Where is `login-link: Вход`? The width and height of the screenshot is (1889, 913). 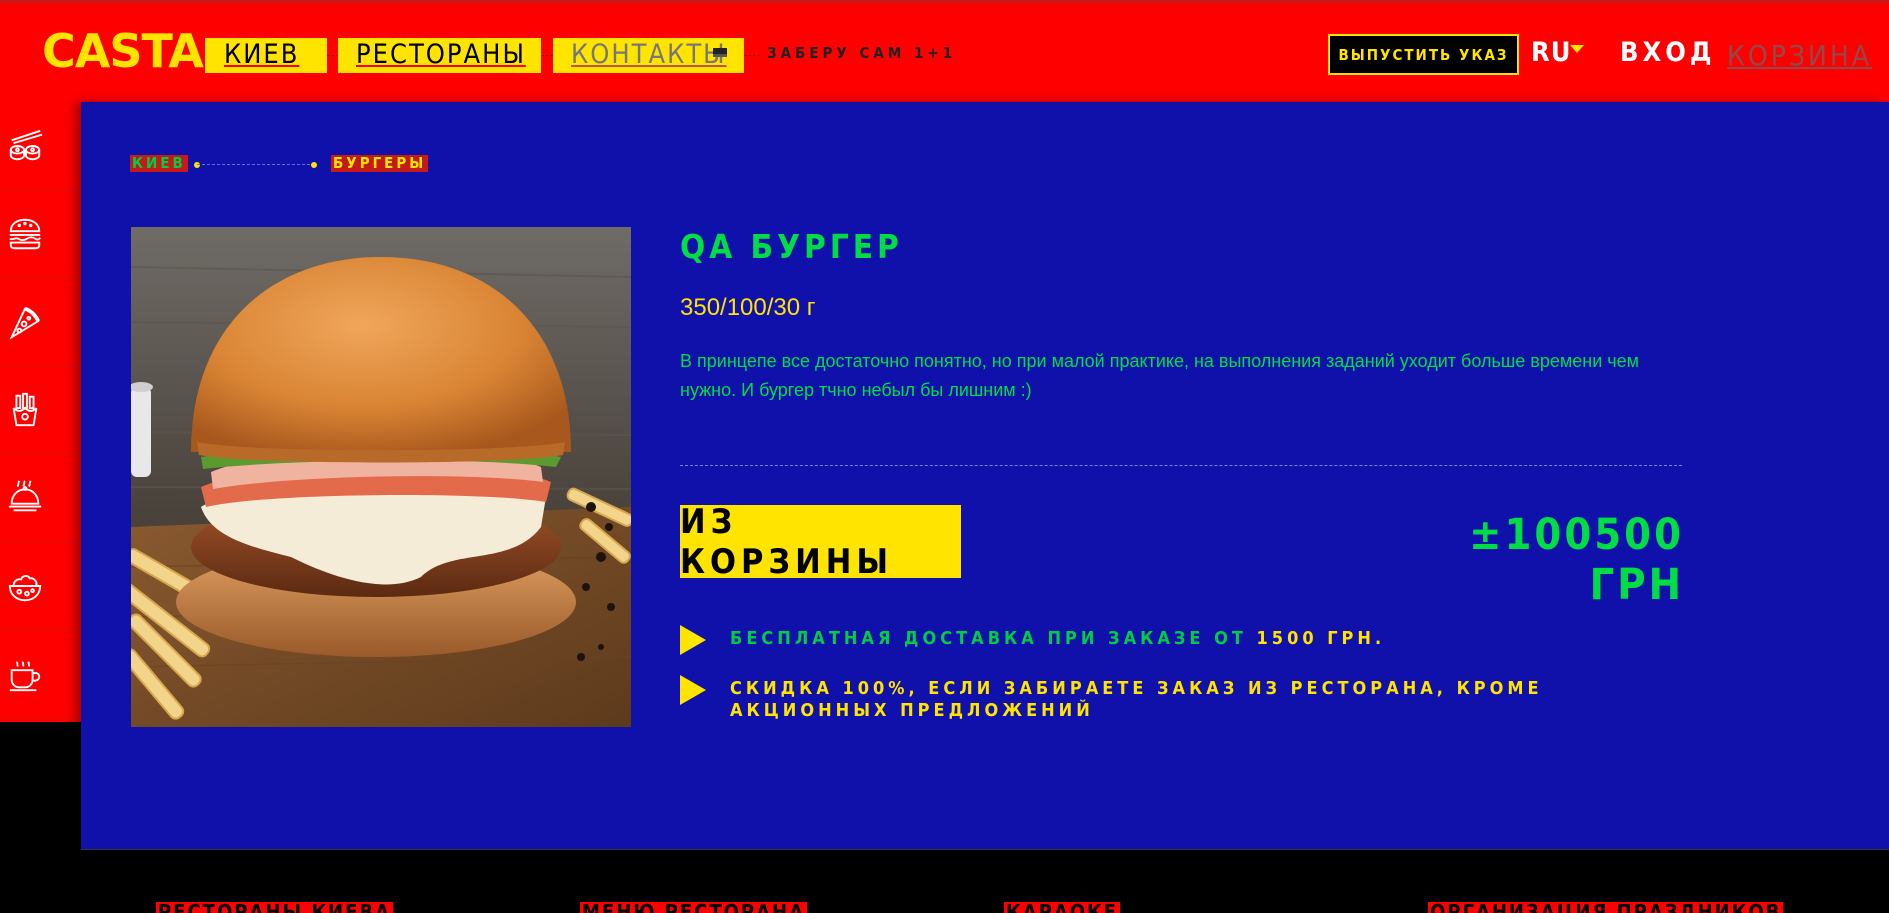 login-link: Вход is located at coordinates (1668, 52).